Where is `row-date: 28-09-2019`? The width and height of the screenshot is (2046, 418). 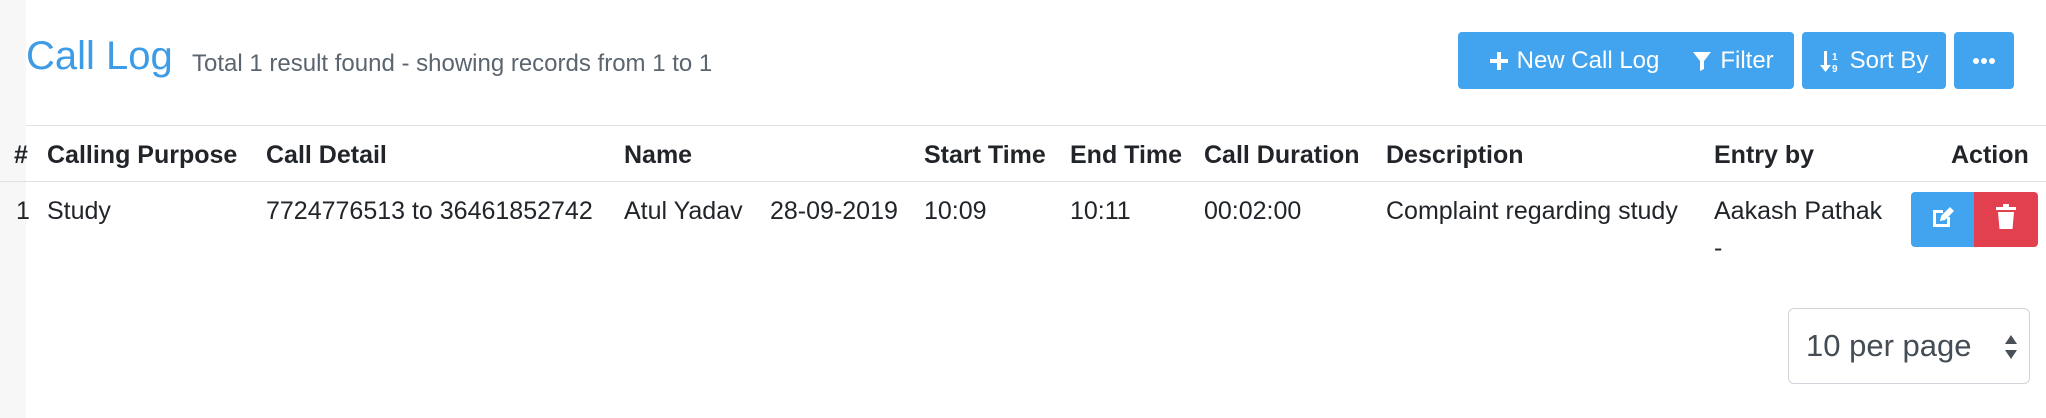
row-date: 28-09-2019 is located at coordinates (834, 211).